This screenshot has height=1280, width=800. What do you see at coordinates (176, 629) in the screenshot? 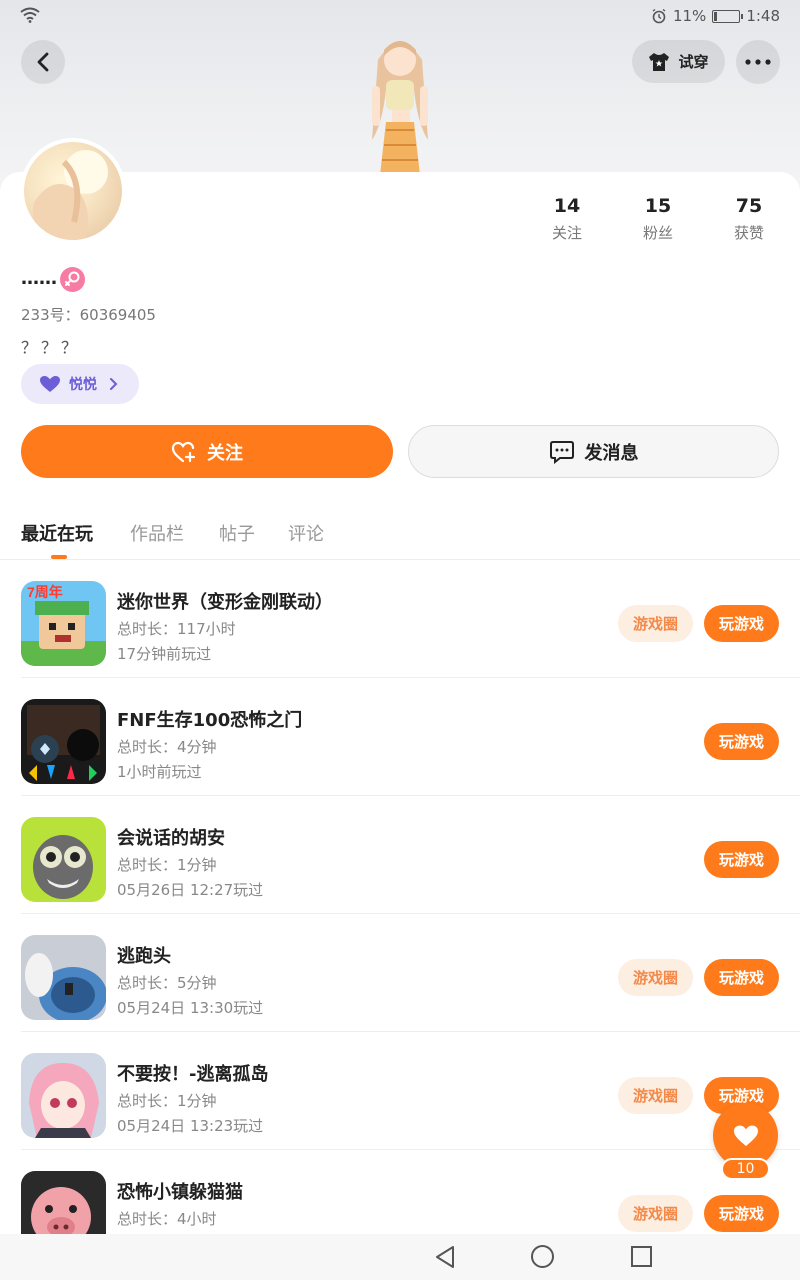
I see `game-duration: 总时长：117小时` at bounding box center [176, 629].